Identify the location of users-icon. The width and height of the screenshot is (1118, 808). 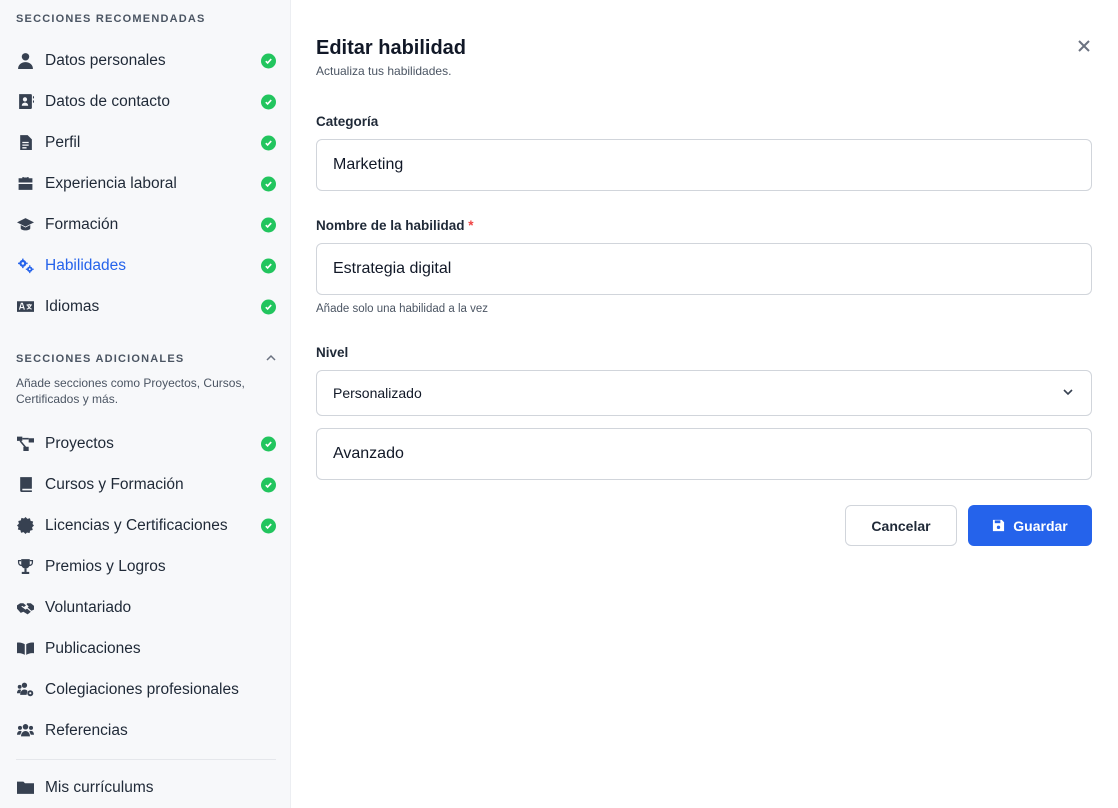
(25, 731).